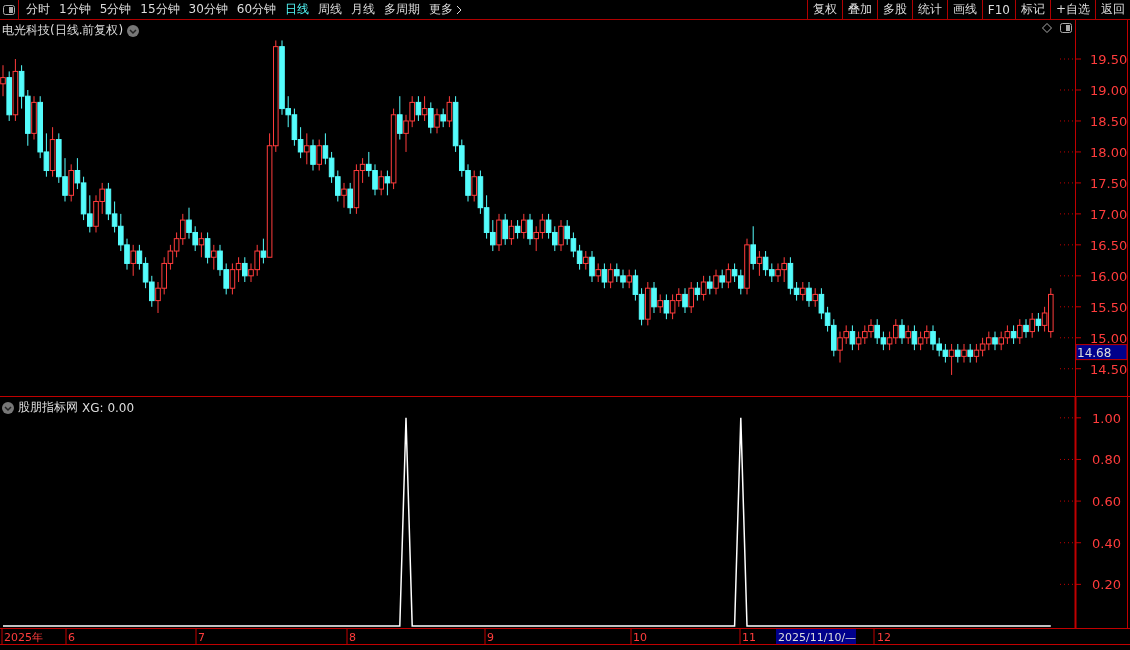 Image resolution: width=1130 pixels, height=650 pixels. Describe the element at coordinates (998, 9) in the screenshot. I see `toolbar-button: F10` at that location.